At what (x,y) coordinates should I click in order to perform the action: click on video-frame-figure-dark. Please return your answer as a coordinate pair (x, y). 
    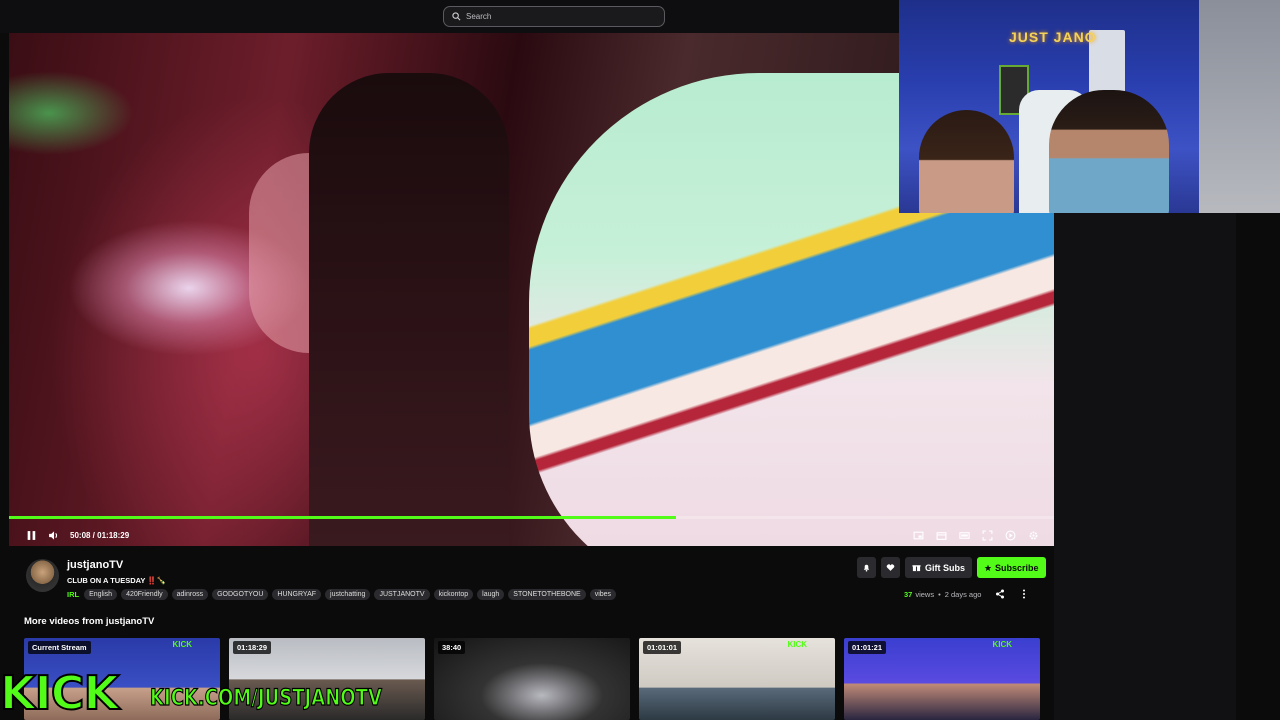
    Looking at the image, I should click on (409, 309).